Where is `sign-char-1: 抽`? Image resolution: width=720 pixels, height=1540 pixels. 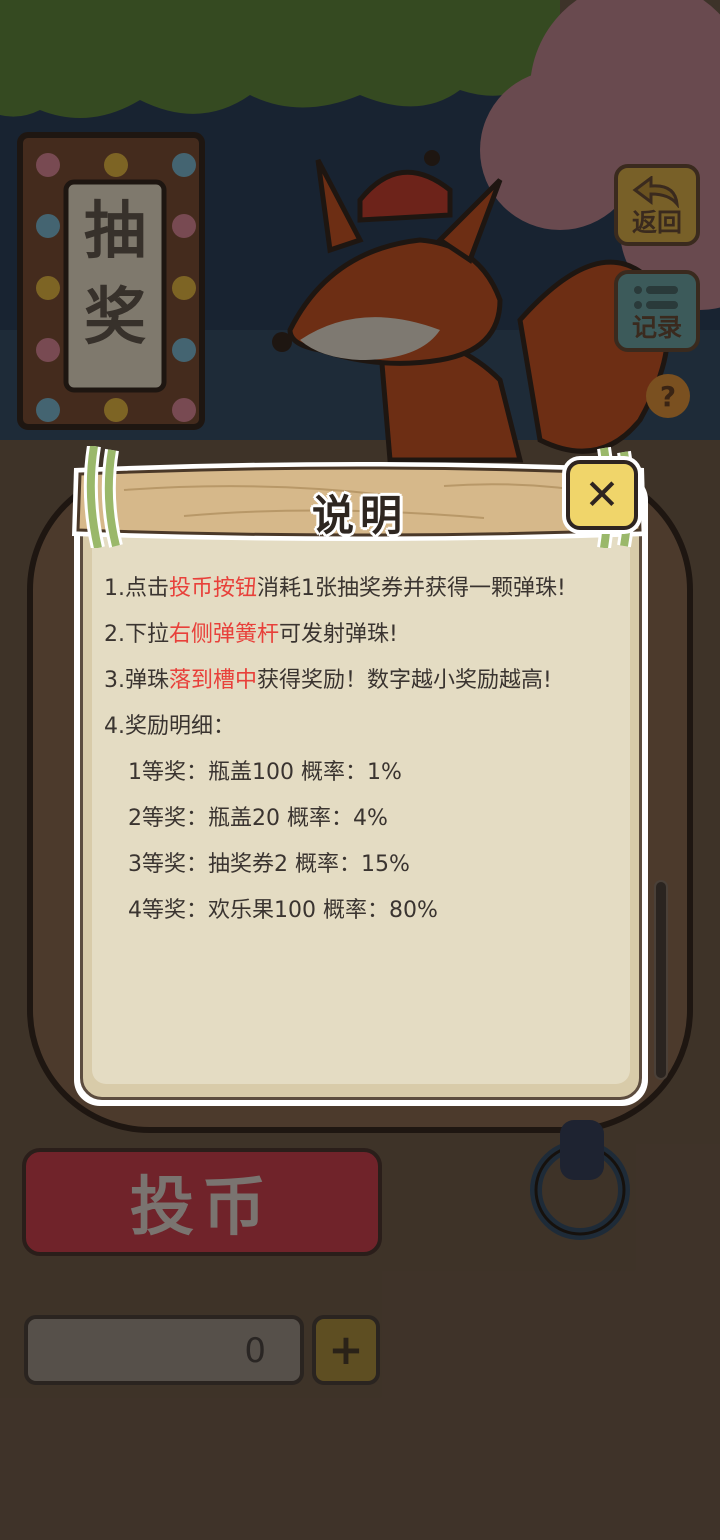
sign-char-1: 抽 is located at coordinates (114, 230).